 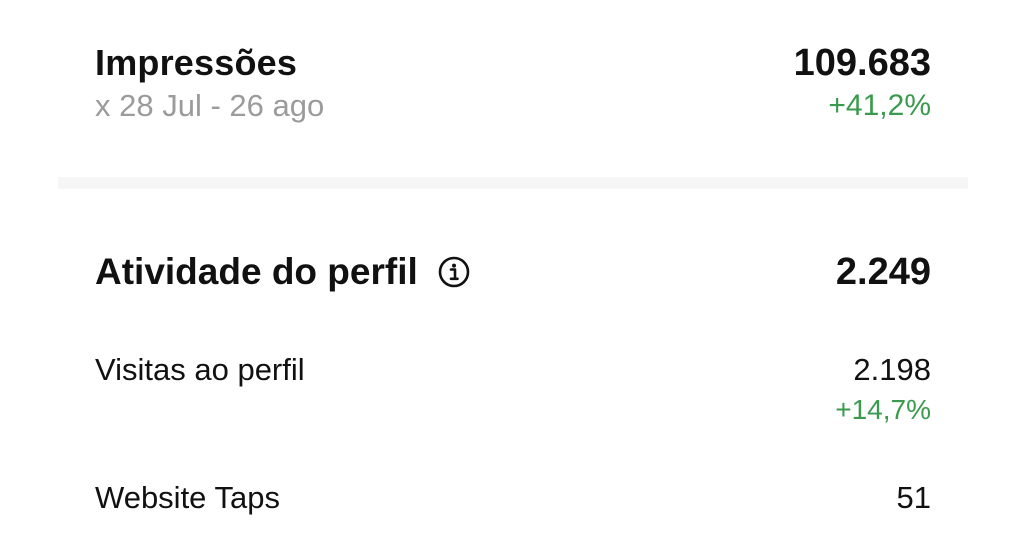 What do you see at coordinates (196, 62) in the screenshot?
I see `impressions-title: Impressões` at bounding box center [196, 62].